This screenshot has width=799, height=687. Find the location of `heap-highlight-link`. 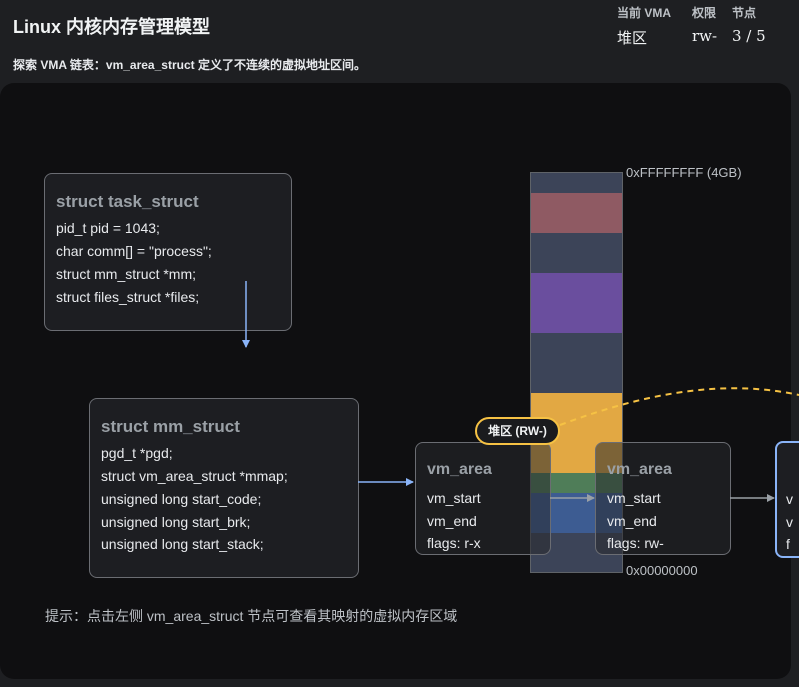

heap-highlight-link is located at coordinates (679, 406).